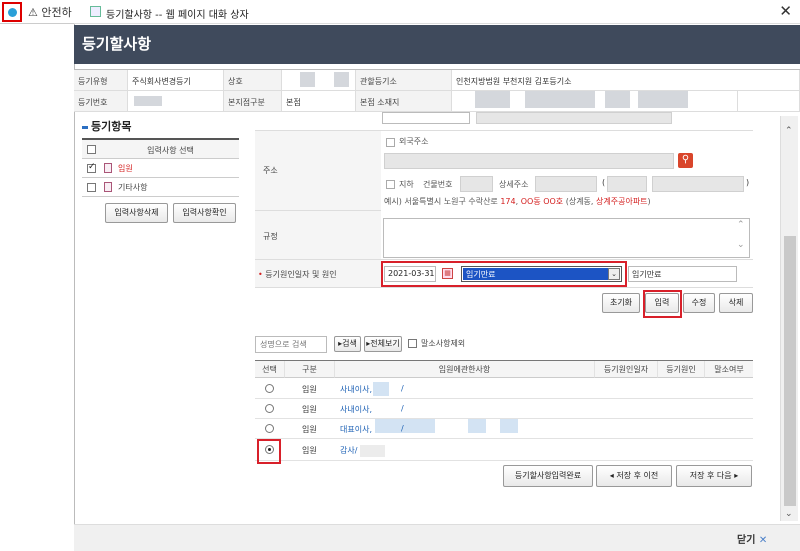 This screenshot has width=800, height=551. Describe the element at coordinates (752, 538) in the screenshot. I see `close-button: 닫기 ✕` at that location.